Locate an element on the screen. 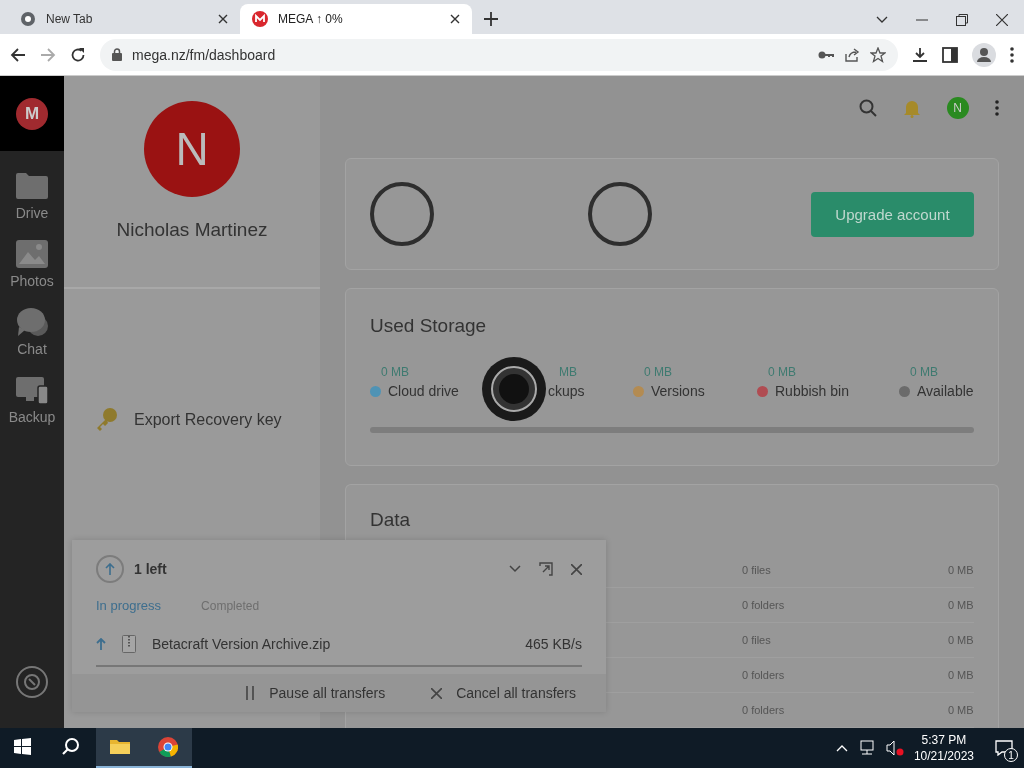 The width and height of the screenshot is (1024, 768). file-name: Betacraft Version Archive.zip is located at coordinates (242, 644).